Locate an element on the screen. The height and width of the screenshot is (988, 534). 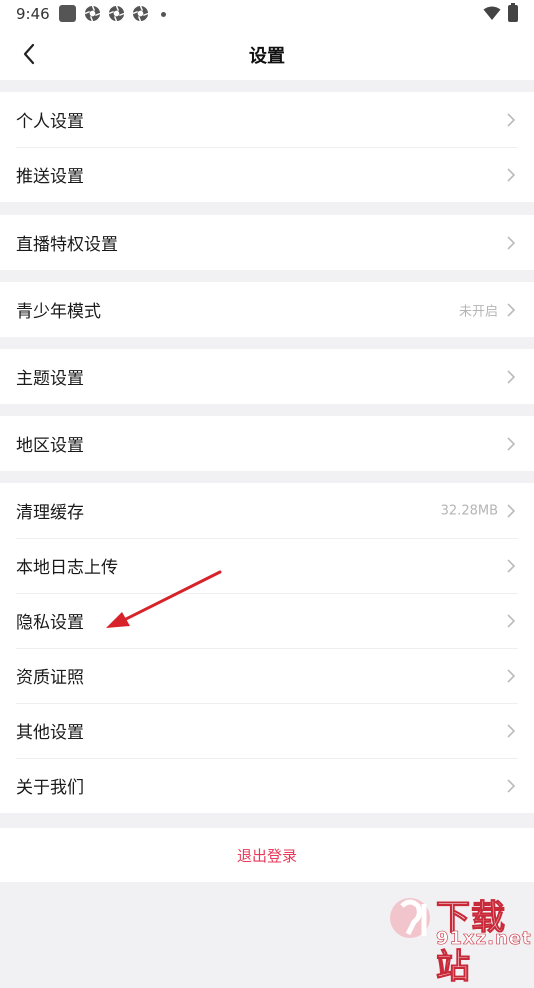
settings-item-upload-log: 本地日志上传 is located at coordinates (267, 565).